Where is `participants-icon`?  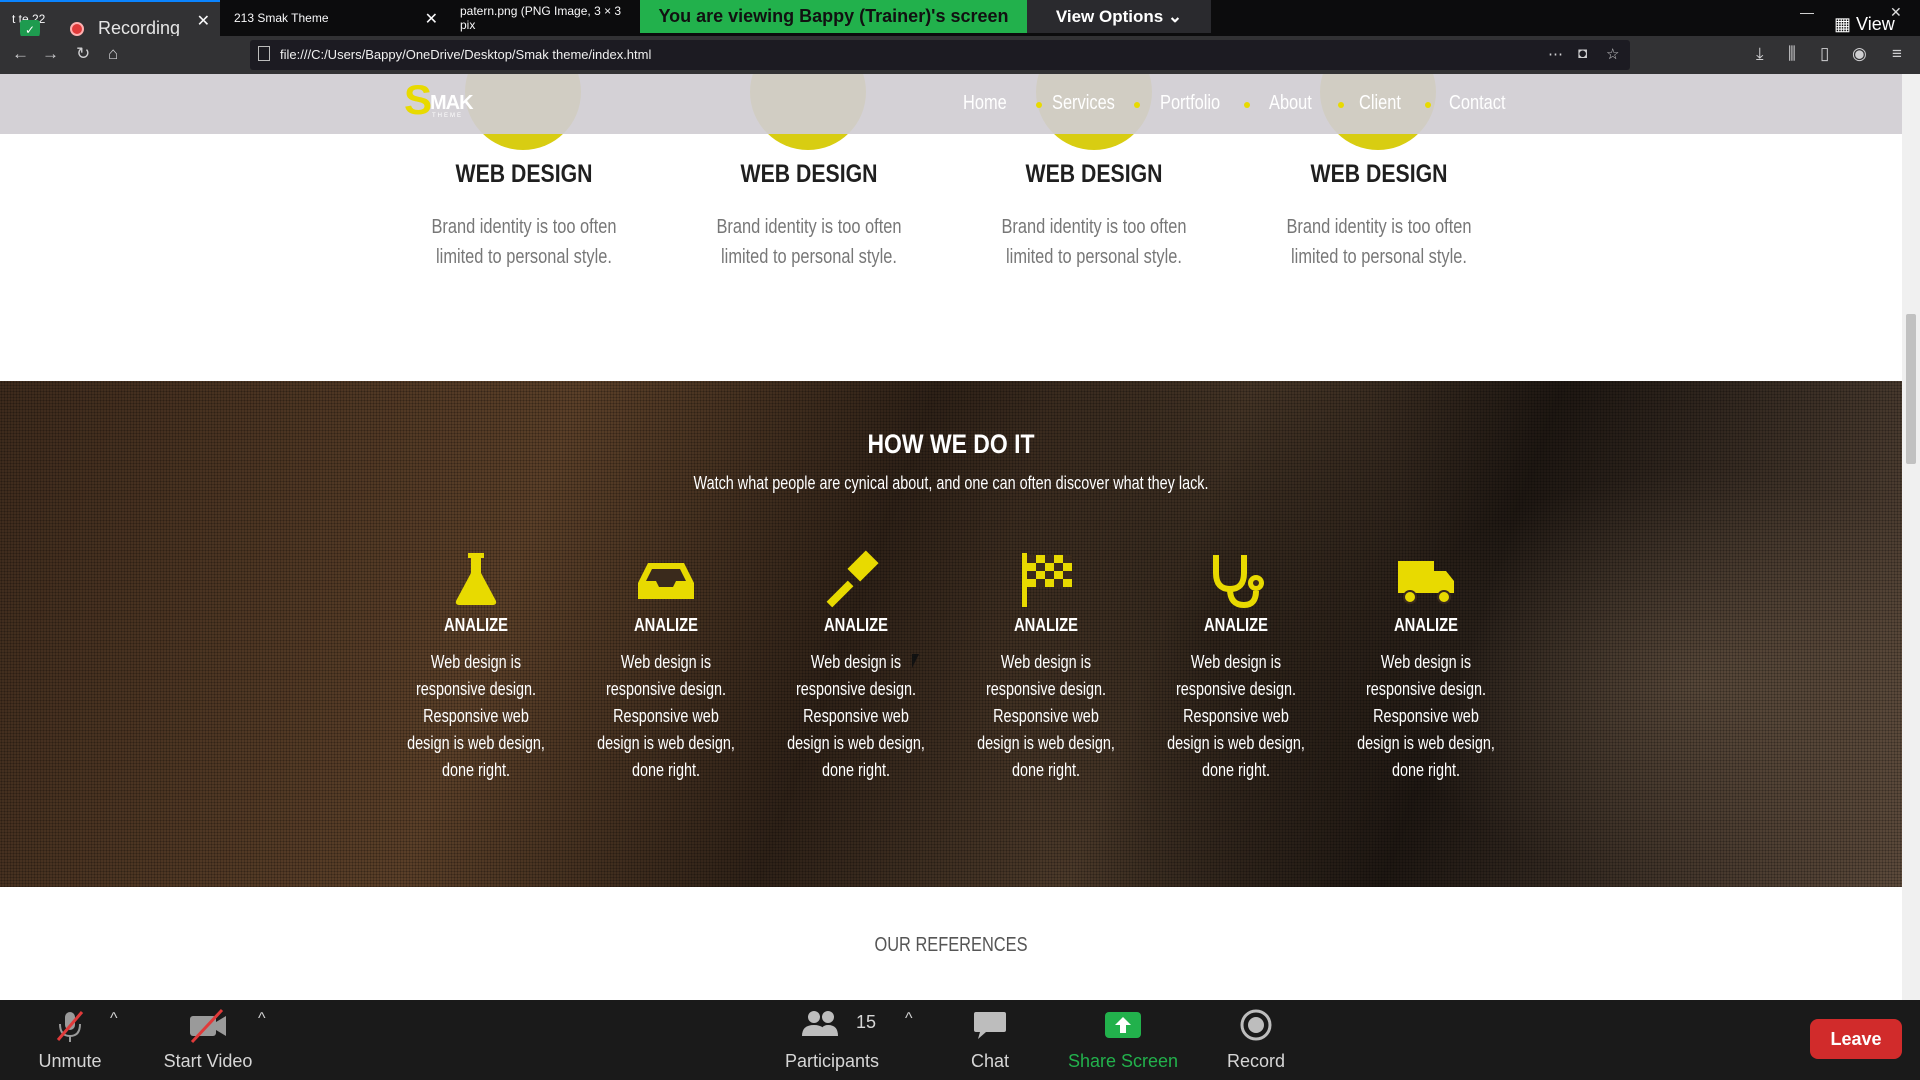 participants-icon is located at coordinates (820, 1023).